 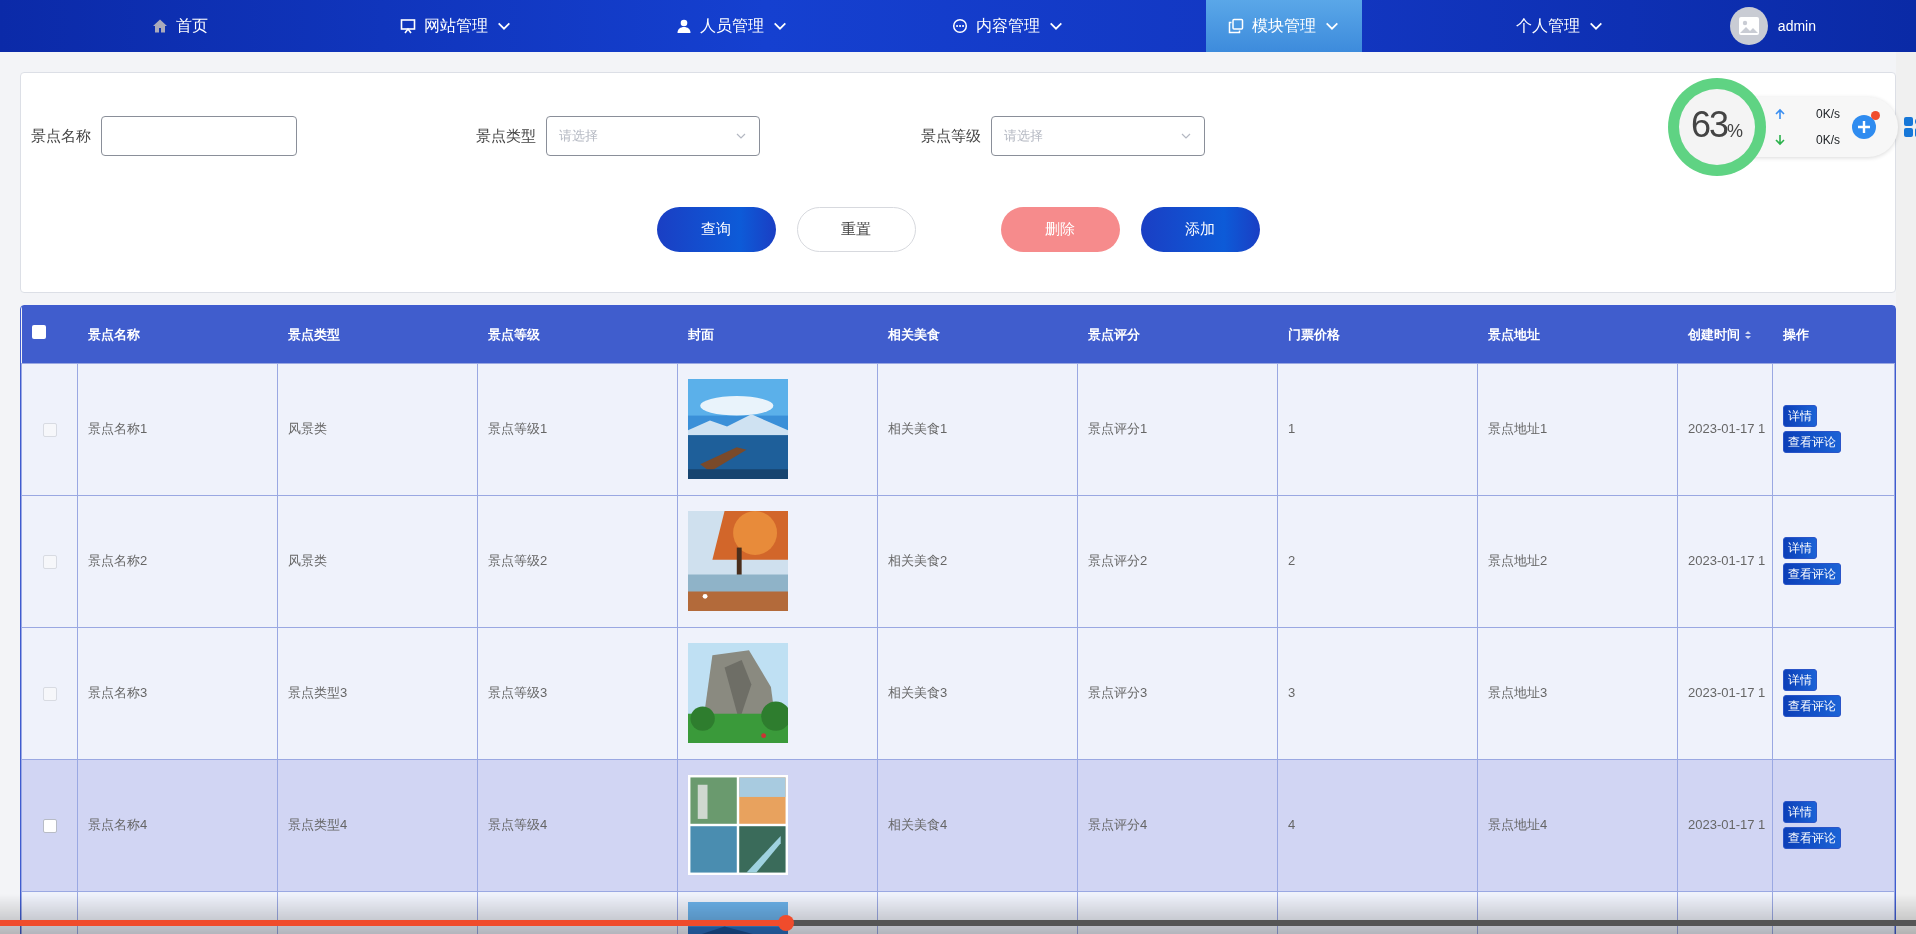 I want to click on upload-icon, so click(x=1780, y=114).